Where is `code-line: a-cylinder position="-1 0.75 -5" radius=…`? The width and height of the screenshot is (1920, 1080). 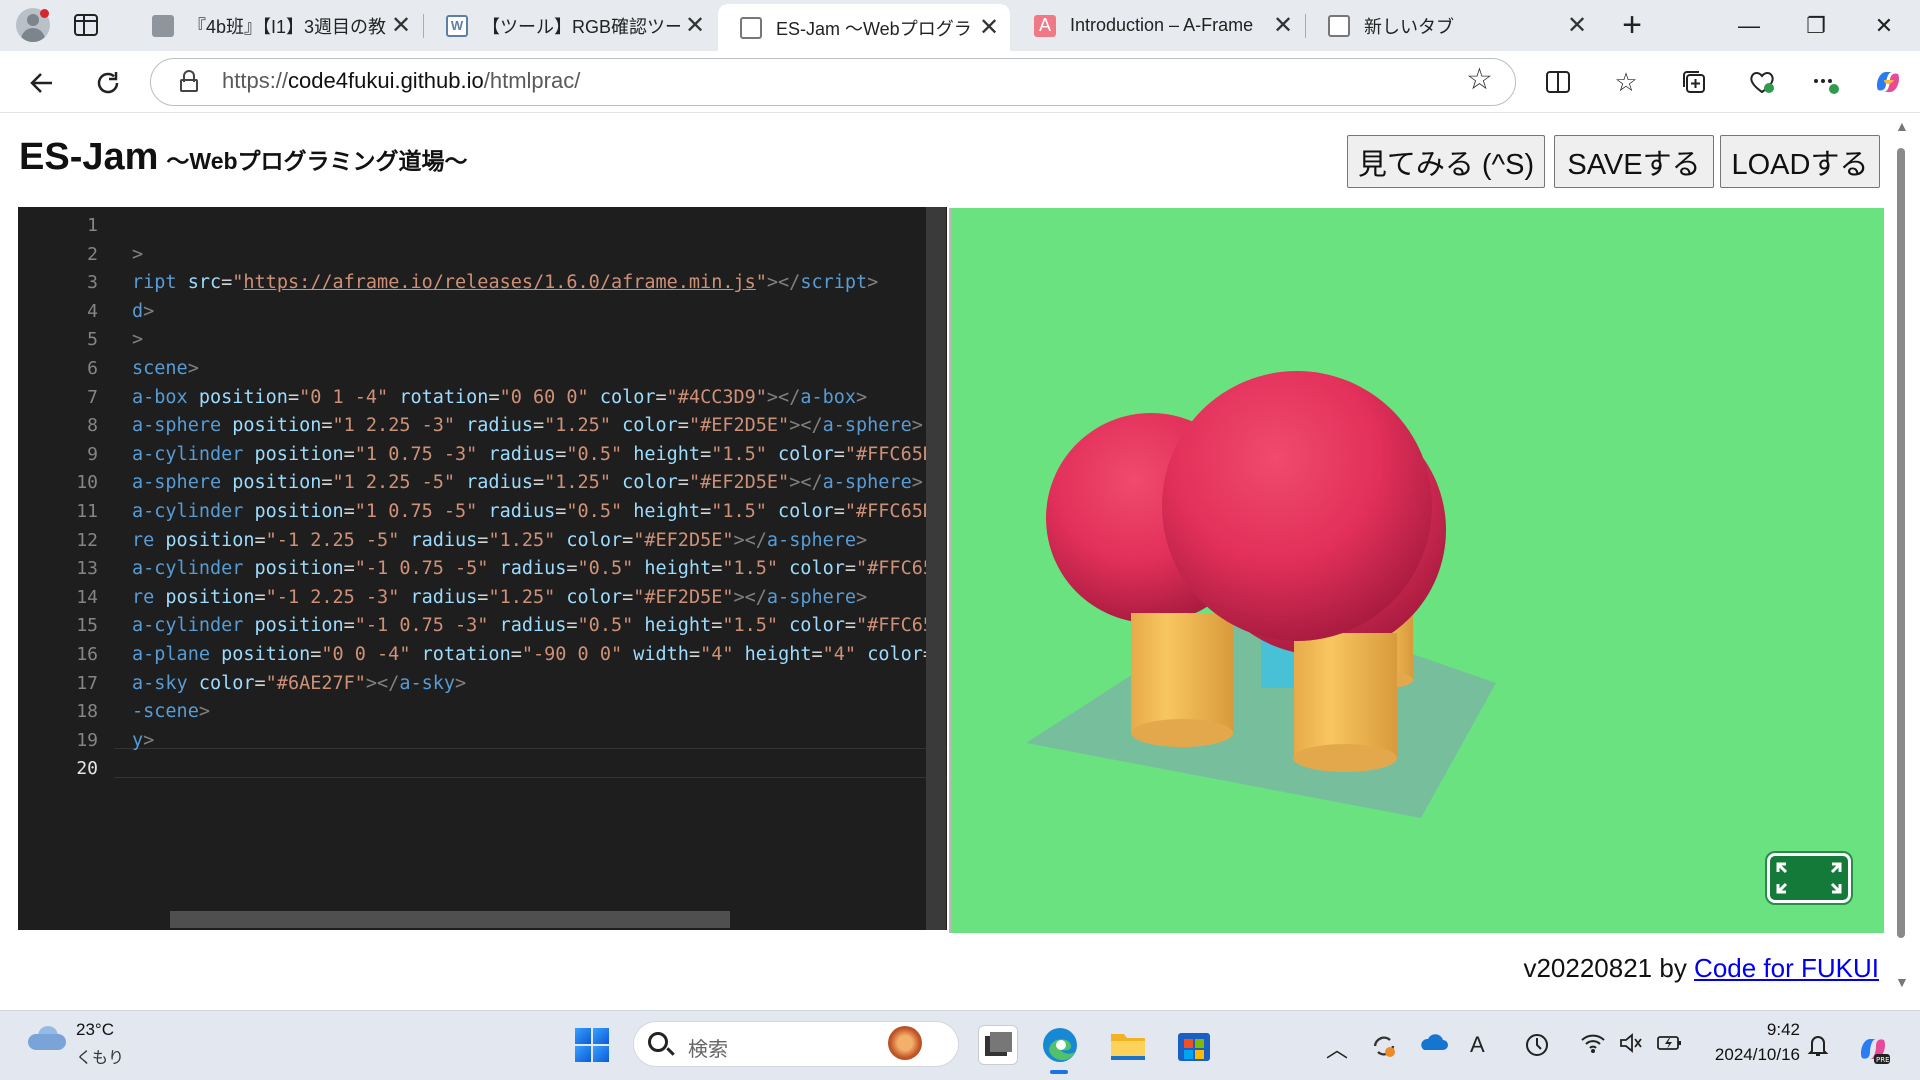 code-line: a-cylinder position="-1 0.75 -5" radius=… is located at coordinates (538, 568).